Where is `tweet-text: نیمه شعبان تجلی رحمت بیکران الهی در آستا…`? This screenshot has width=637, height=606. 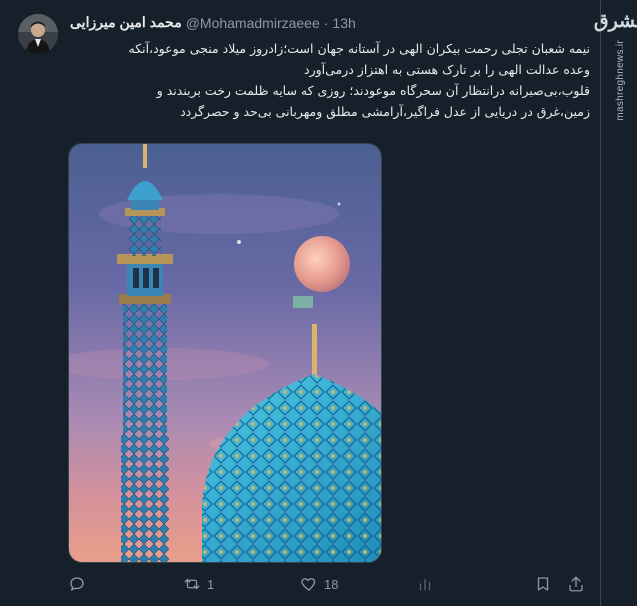
tweet-text: نیمه شعبان تجلی رحمت بیکران الهی در آستا… is located at coordinates (330, 80).